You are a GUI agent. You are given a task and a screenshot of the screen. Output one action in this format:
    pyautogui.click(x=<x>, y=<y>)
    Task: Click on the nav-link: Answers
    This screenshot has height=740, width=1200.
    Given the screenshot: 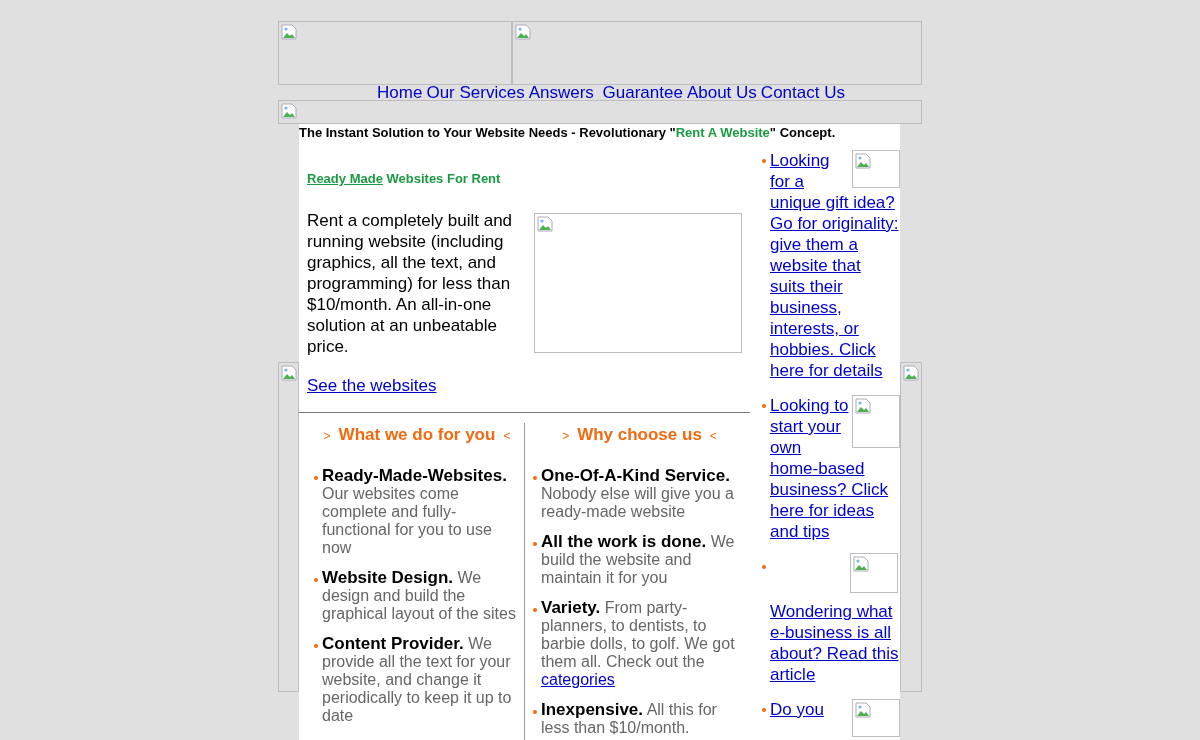 What is the action you would take?
    pyautogui.click(x=563, y=92)
    